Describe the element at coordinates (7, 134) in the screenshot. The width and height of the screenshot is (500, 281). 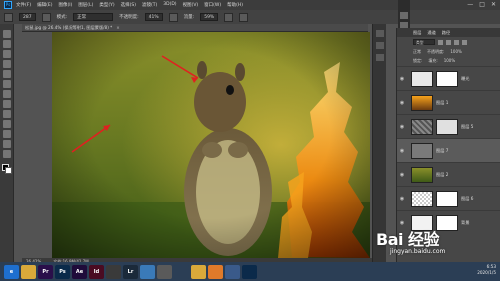
I see `pen-tool-icon` at that location.